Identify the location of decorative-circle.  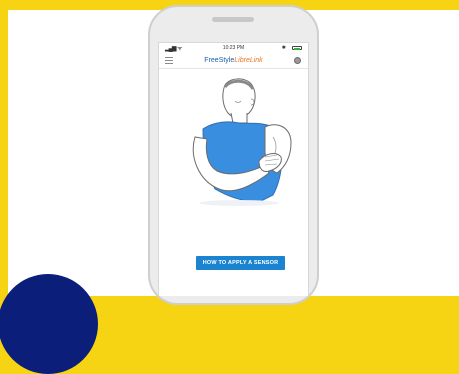
(49, 324).